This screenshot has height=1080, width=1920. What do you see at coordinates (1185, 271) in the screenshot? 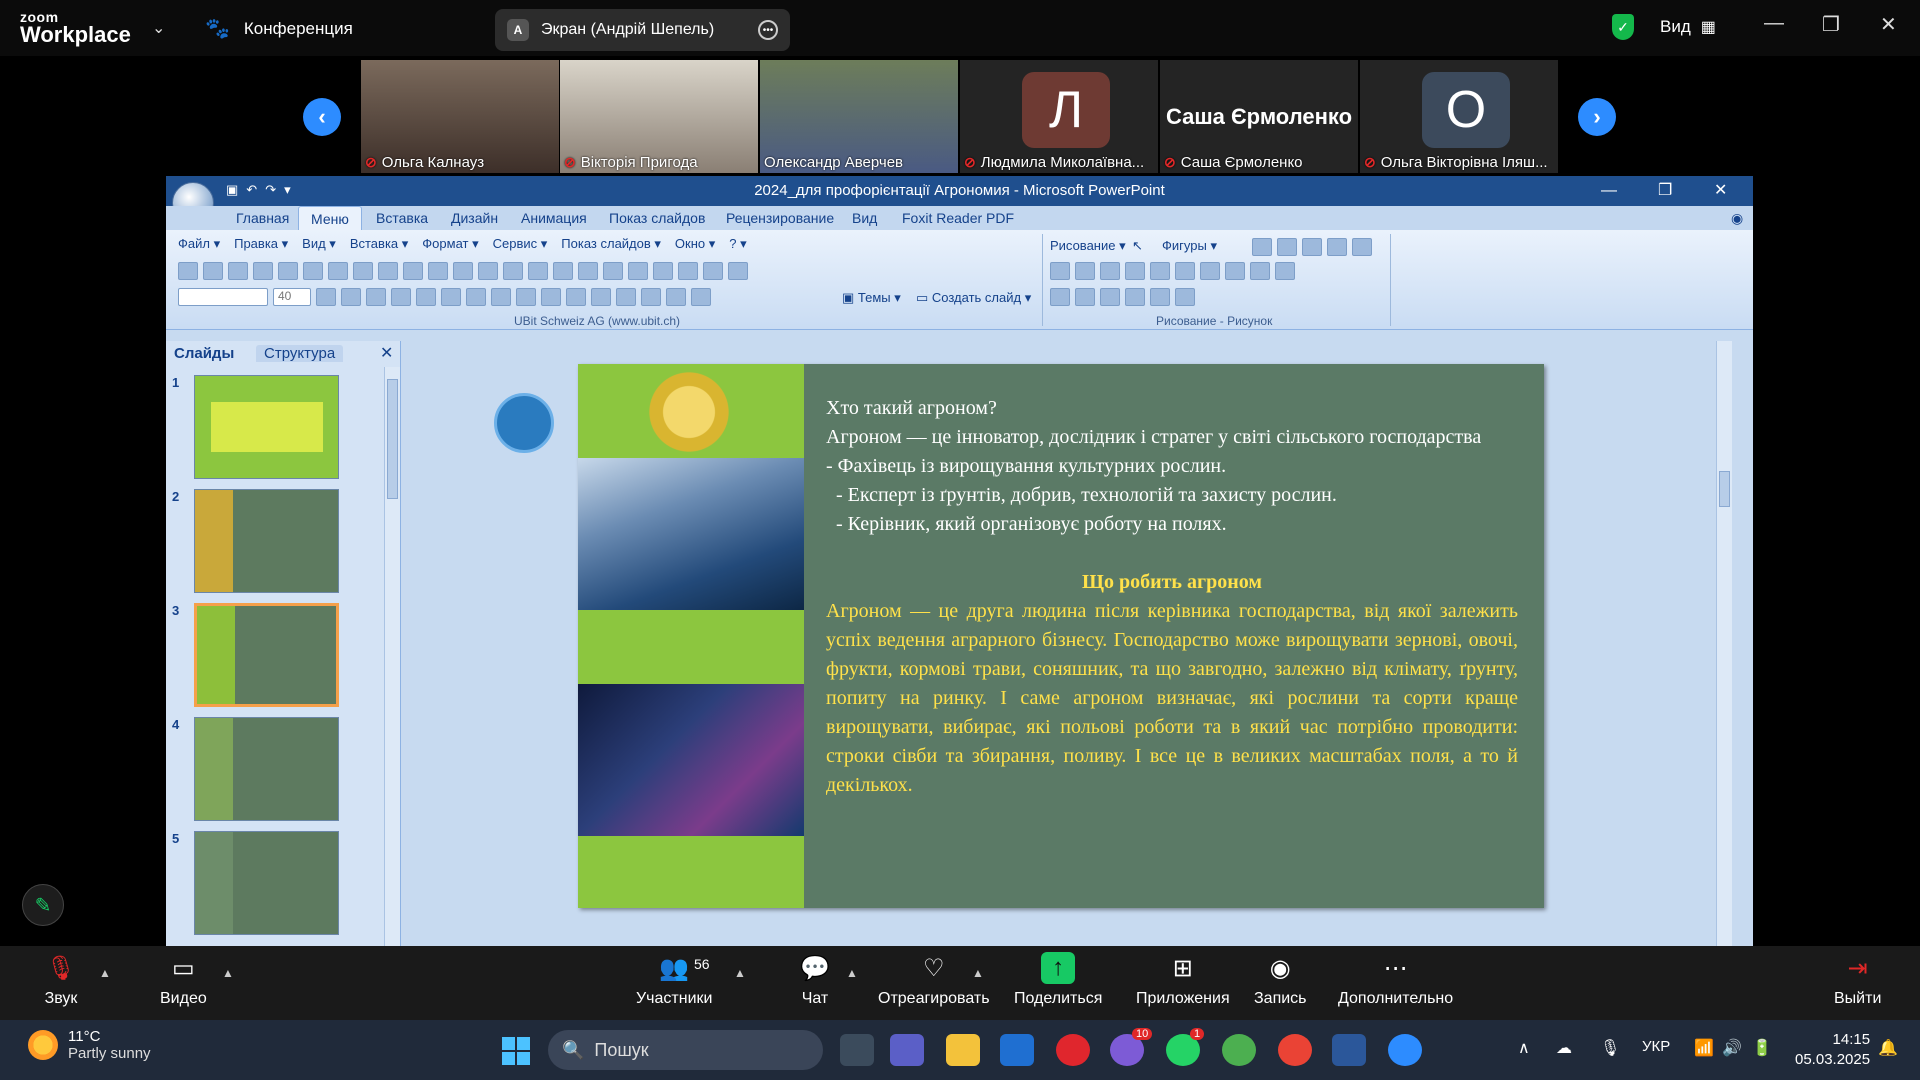
I see `rotate-icon` at bounding box center [1185, 271].